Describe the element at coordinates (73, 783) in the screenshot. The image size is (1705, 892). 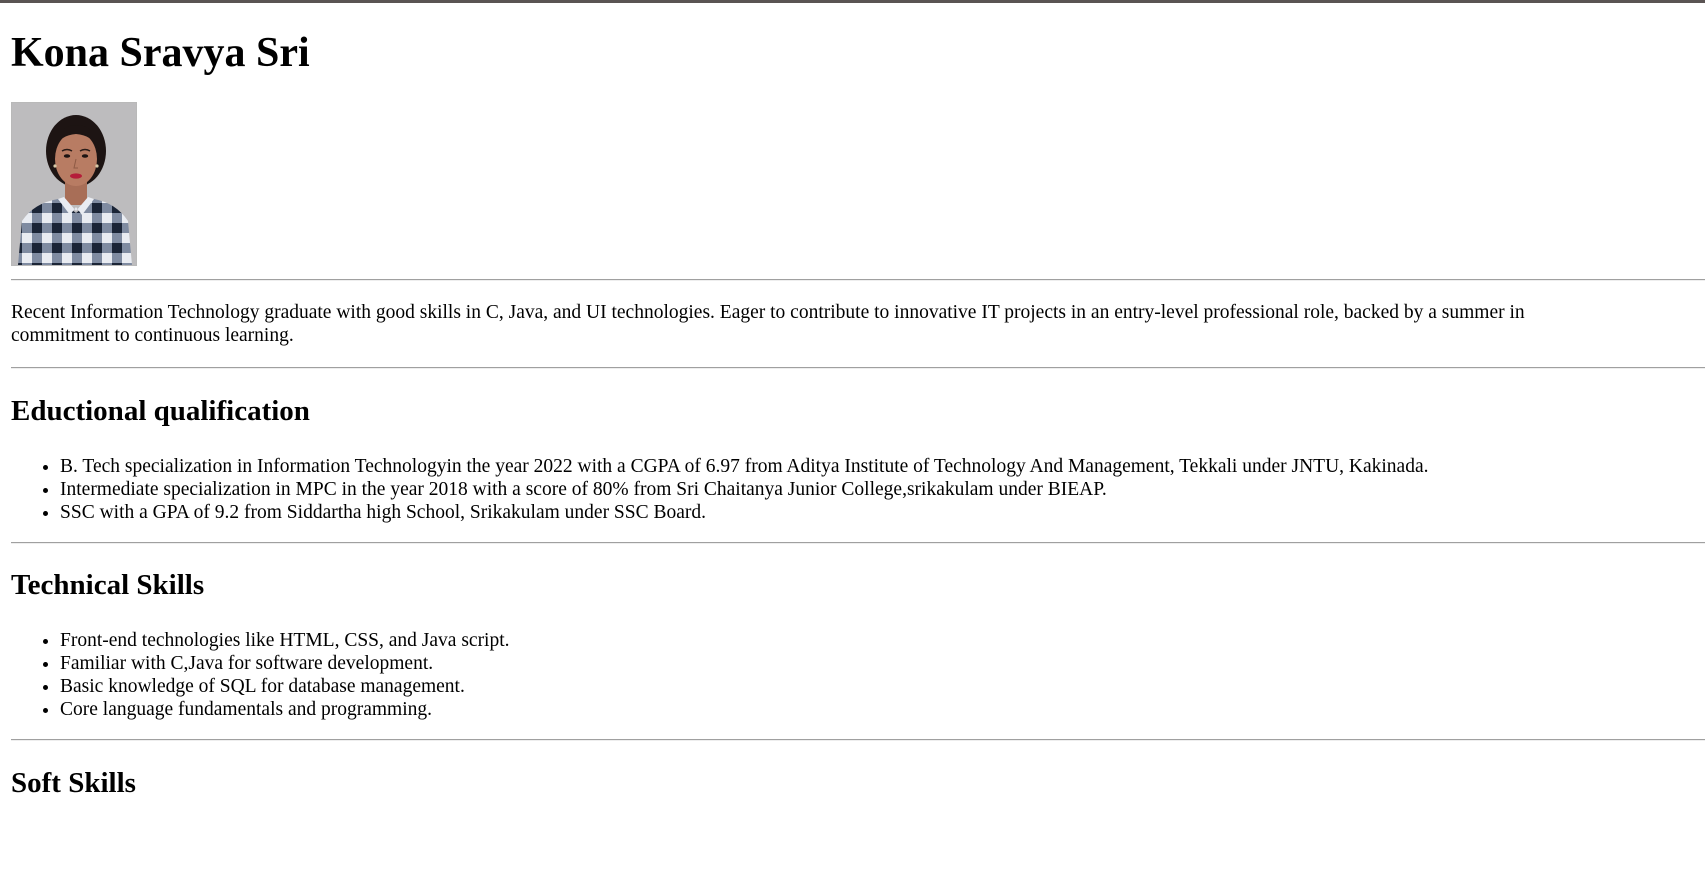
I see `soft-skills-heading: Soft Skills` at that location.